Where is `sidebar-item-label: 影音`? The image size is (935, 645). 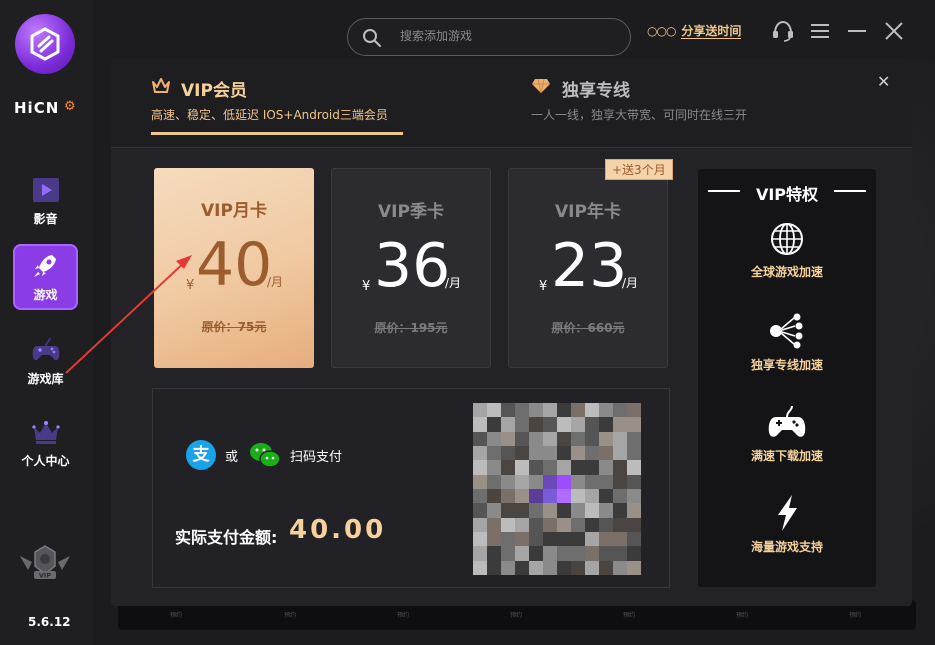 sidebar-item-label: 影音 is located at coordinates (45, 219).